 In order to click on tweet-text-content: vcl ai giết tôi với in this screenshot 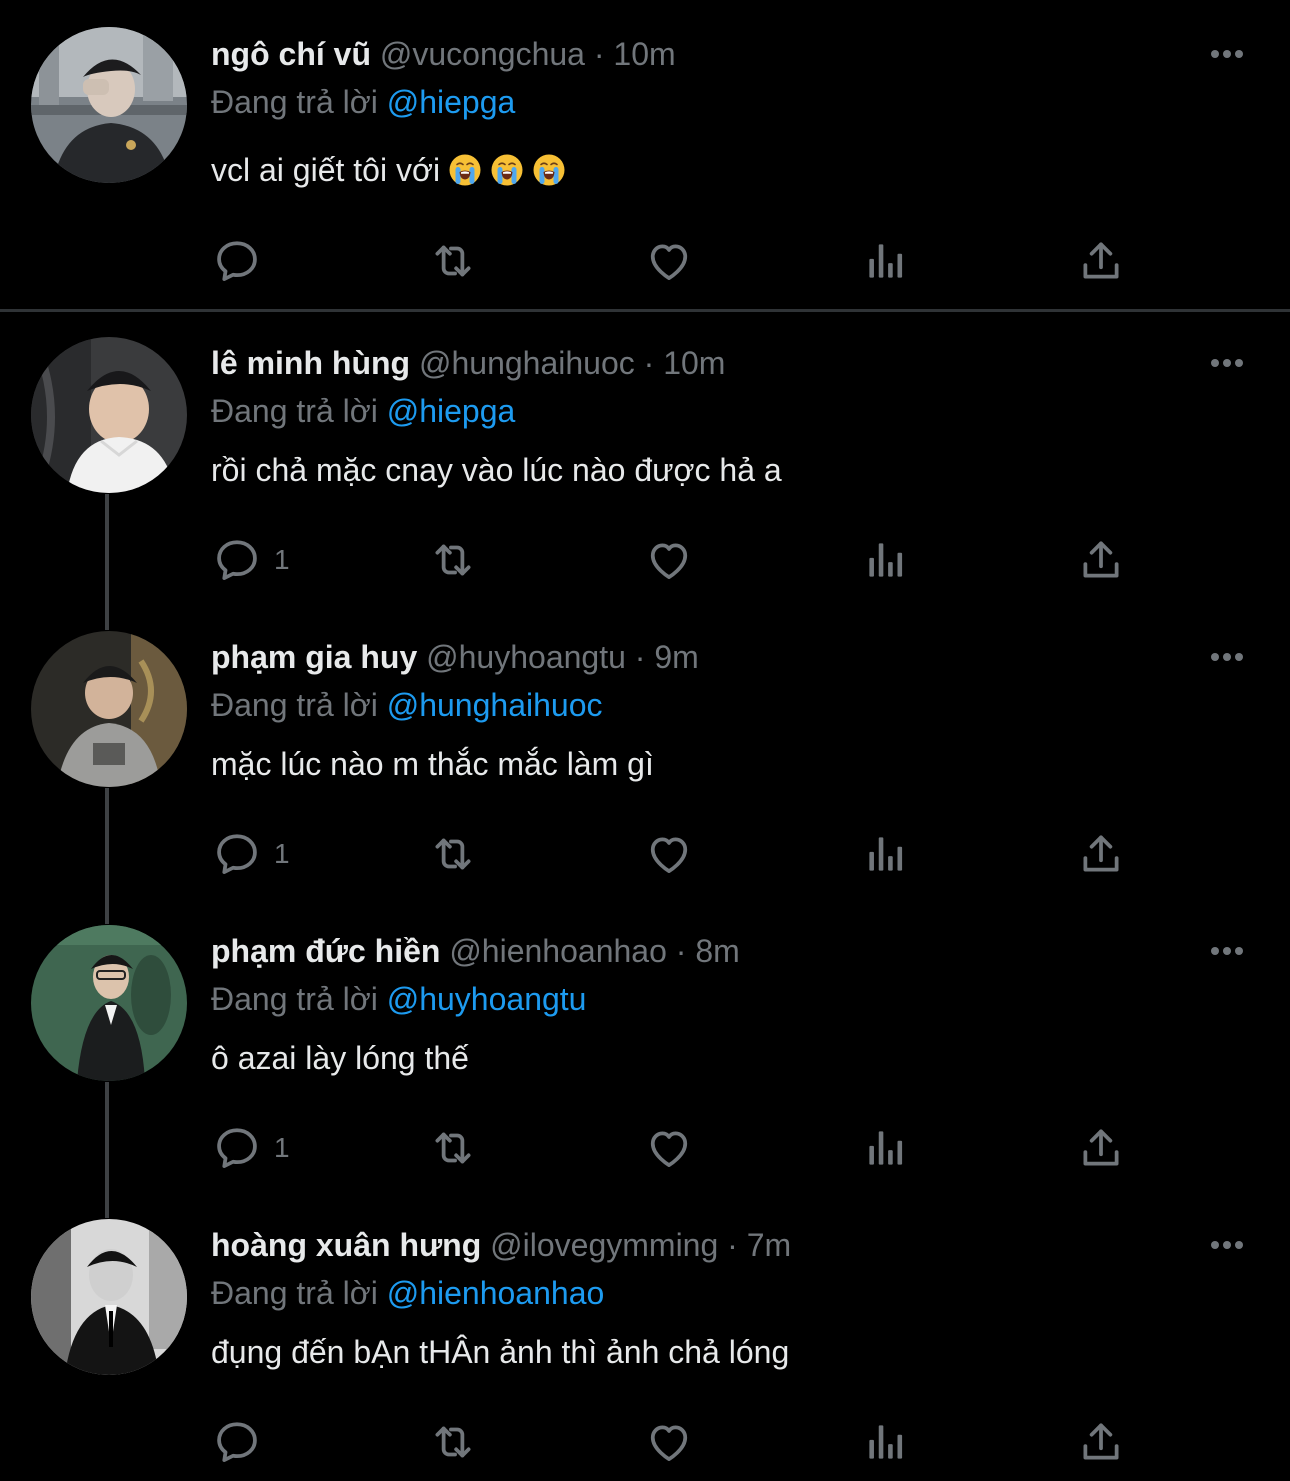, I will do `click(326, 170)`.